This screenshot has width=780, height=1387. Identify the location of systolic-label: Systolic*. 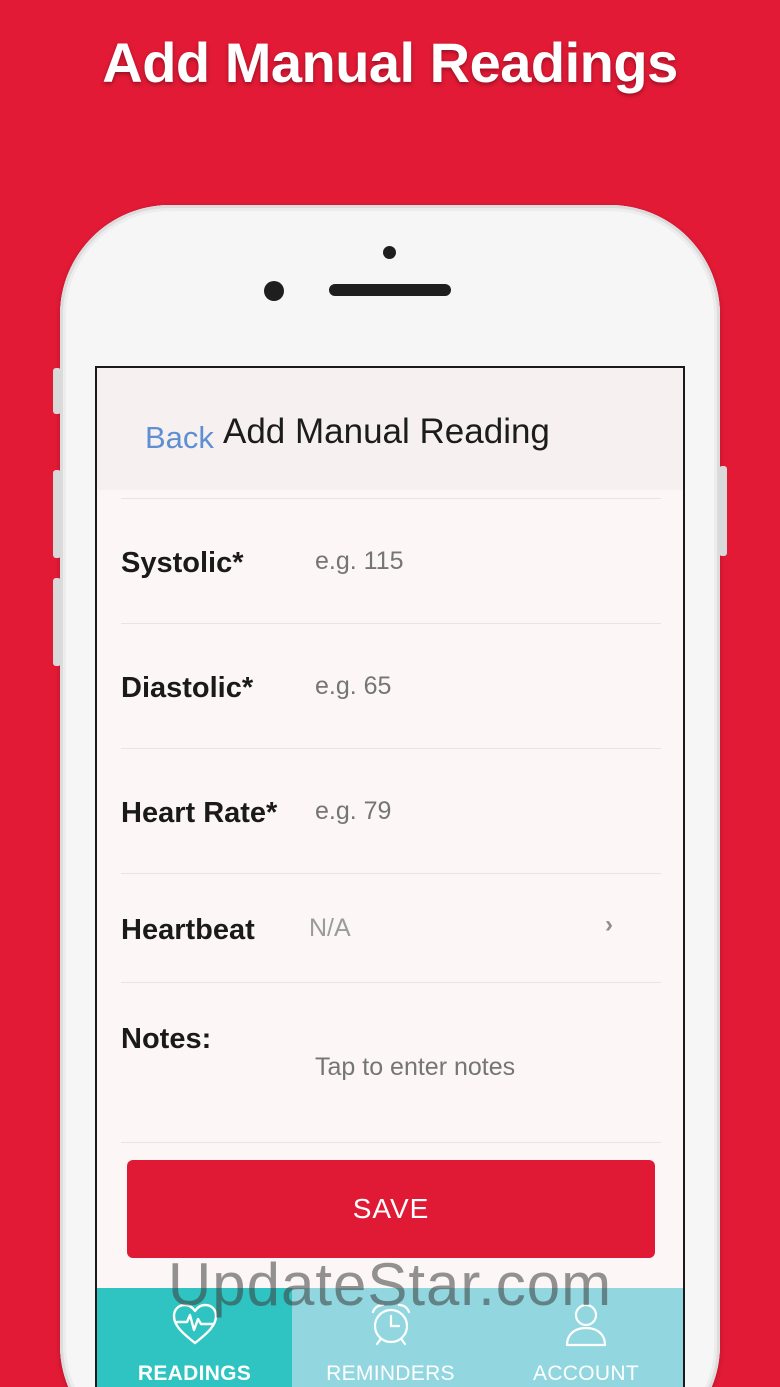
(182, 563).